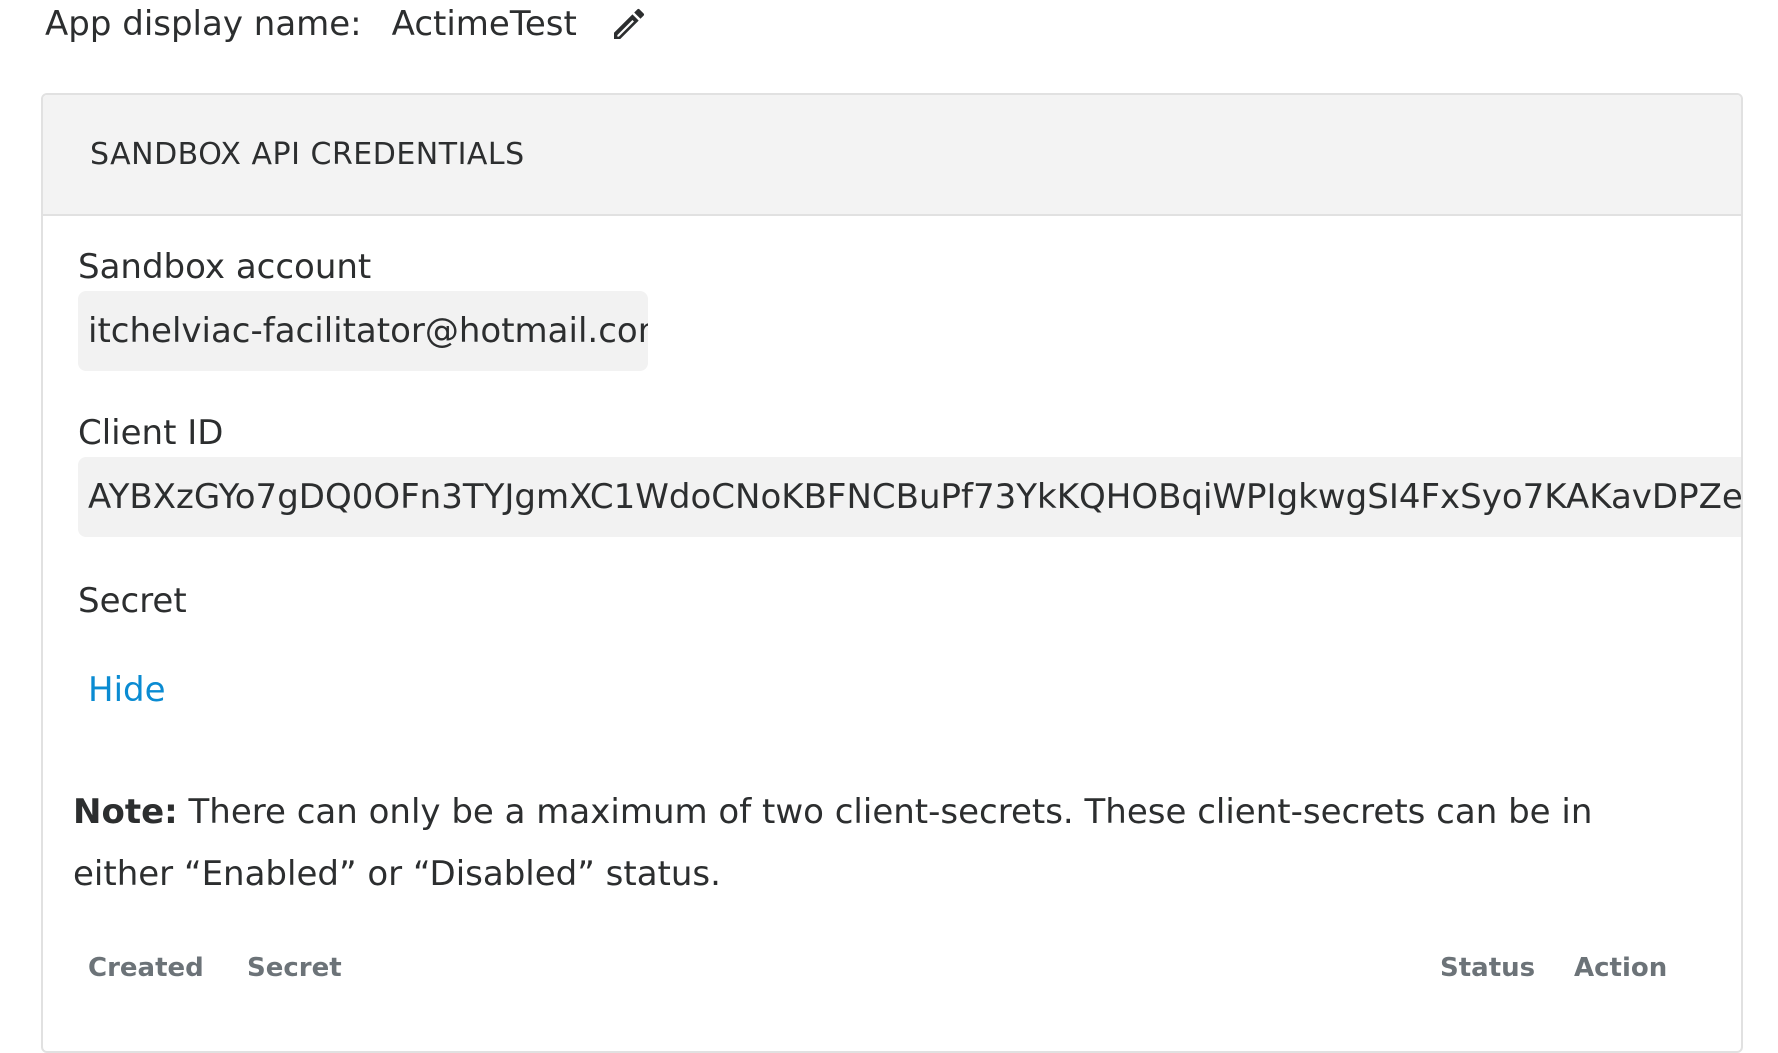  What do you see at coordinates (307, 154) in the screenshot?
I see `panel-title: SANDBOX API CREDENTIALS` at bounding box center [307, 154].